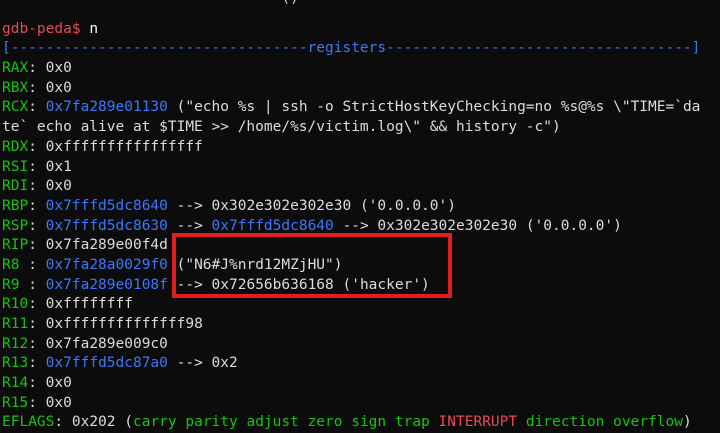  I want to click on register-pointer: 0x7fffd5dc87a0, so click(106, 363).